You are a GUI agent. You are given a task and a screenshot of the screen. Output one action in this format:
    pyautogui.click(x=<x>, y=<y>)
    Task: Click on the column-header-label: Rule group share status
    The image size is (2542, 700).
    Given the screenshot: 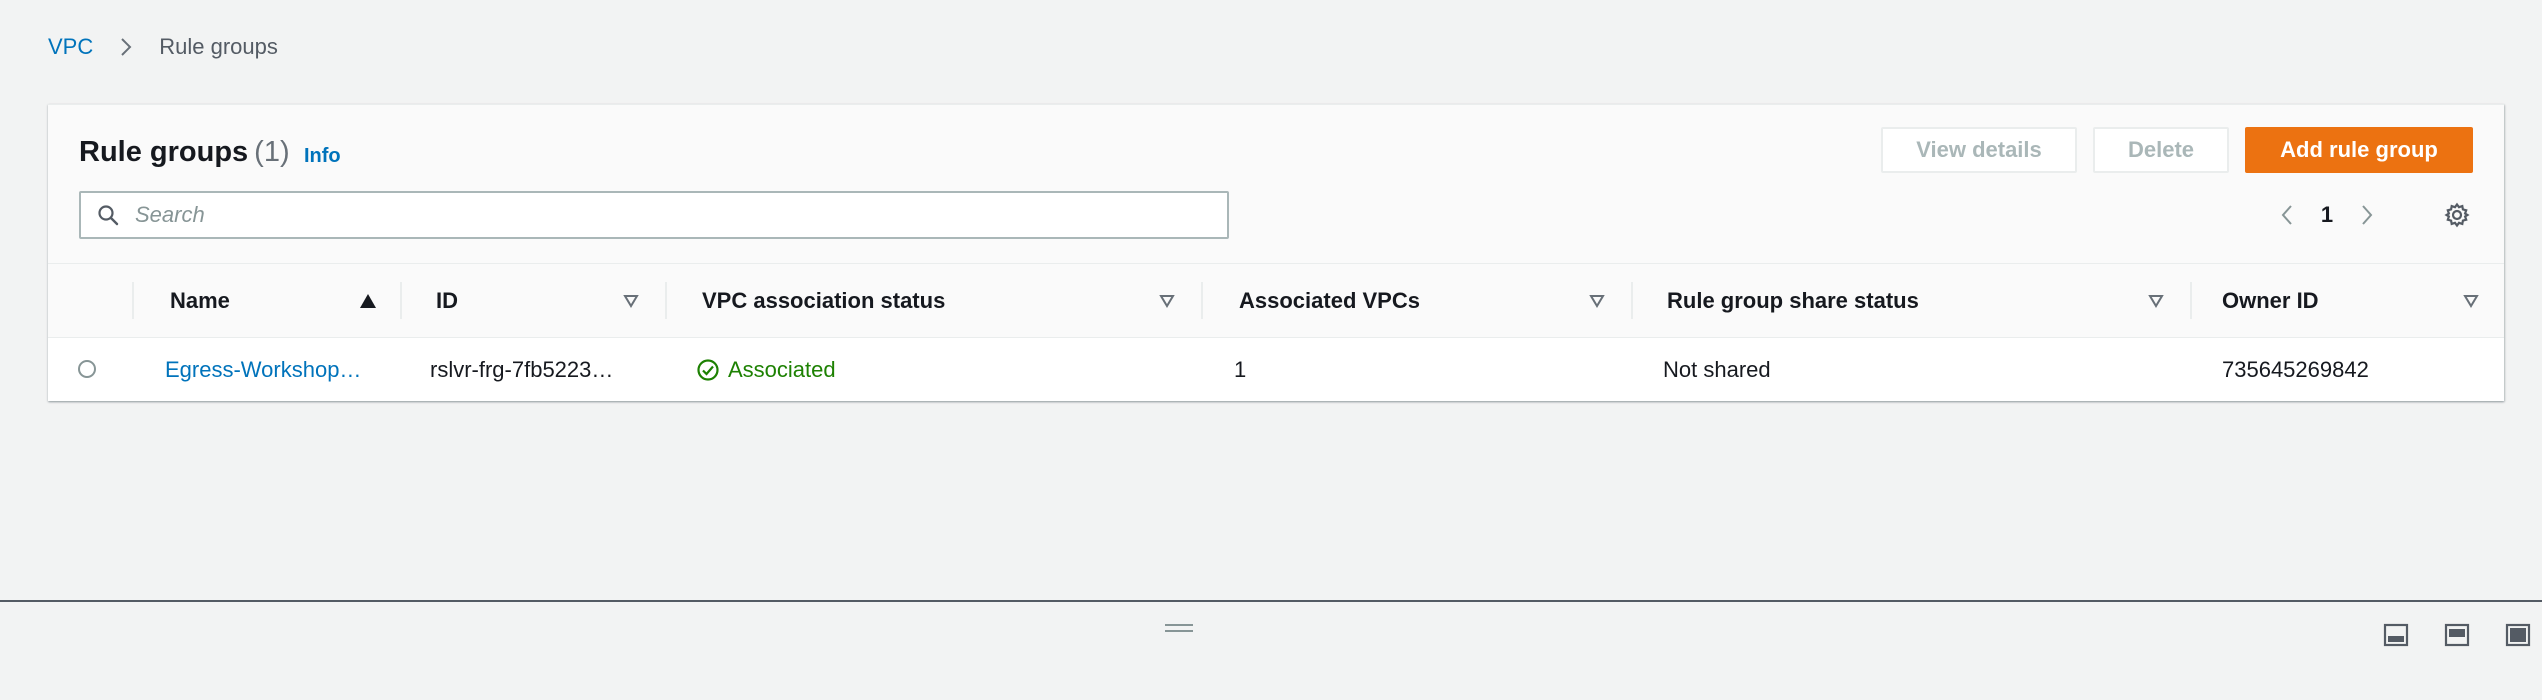 What is the action you would take?
    pyautogui.click(x=1793, y=300)
    